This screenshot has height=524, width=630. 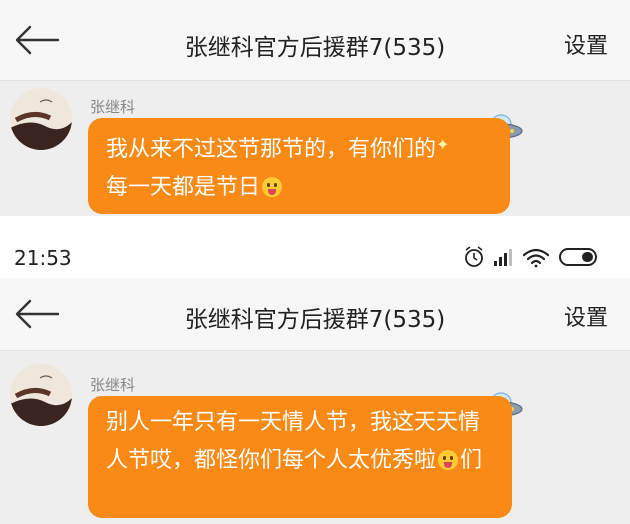 I want to click on status-time: 21:53, so click(x=43, y=258).